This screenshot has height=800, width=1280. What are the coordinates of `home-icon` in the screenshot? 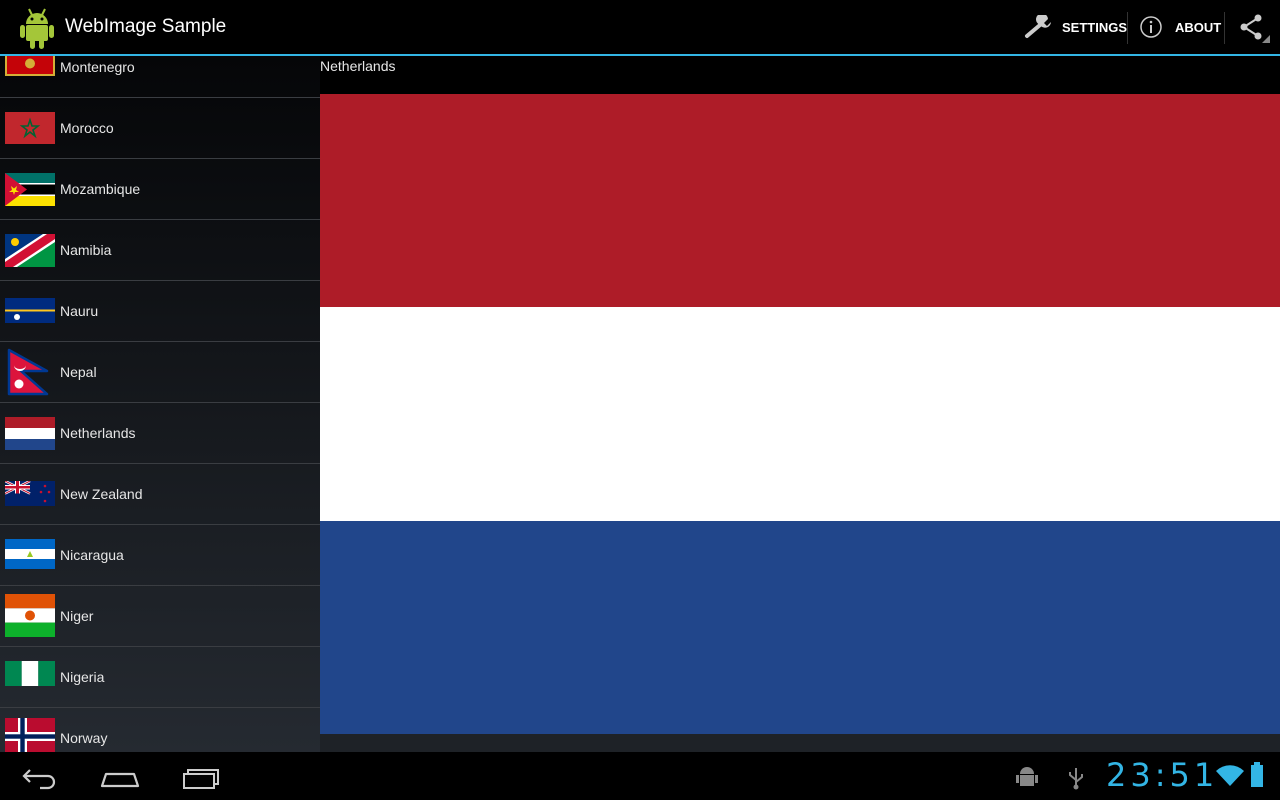 It's located at (120, 777).